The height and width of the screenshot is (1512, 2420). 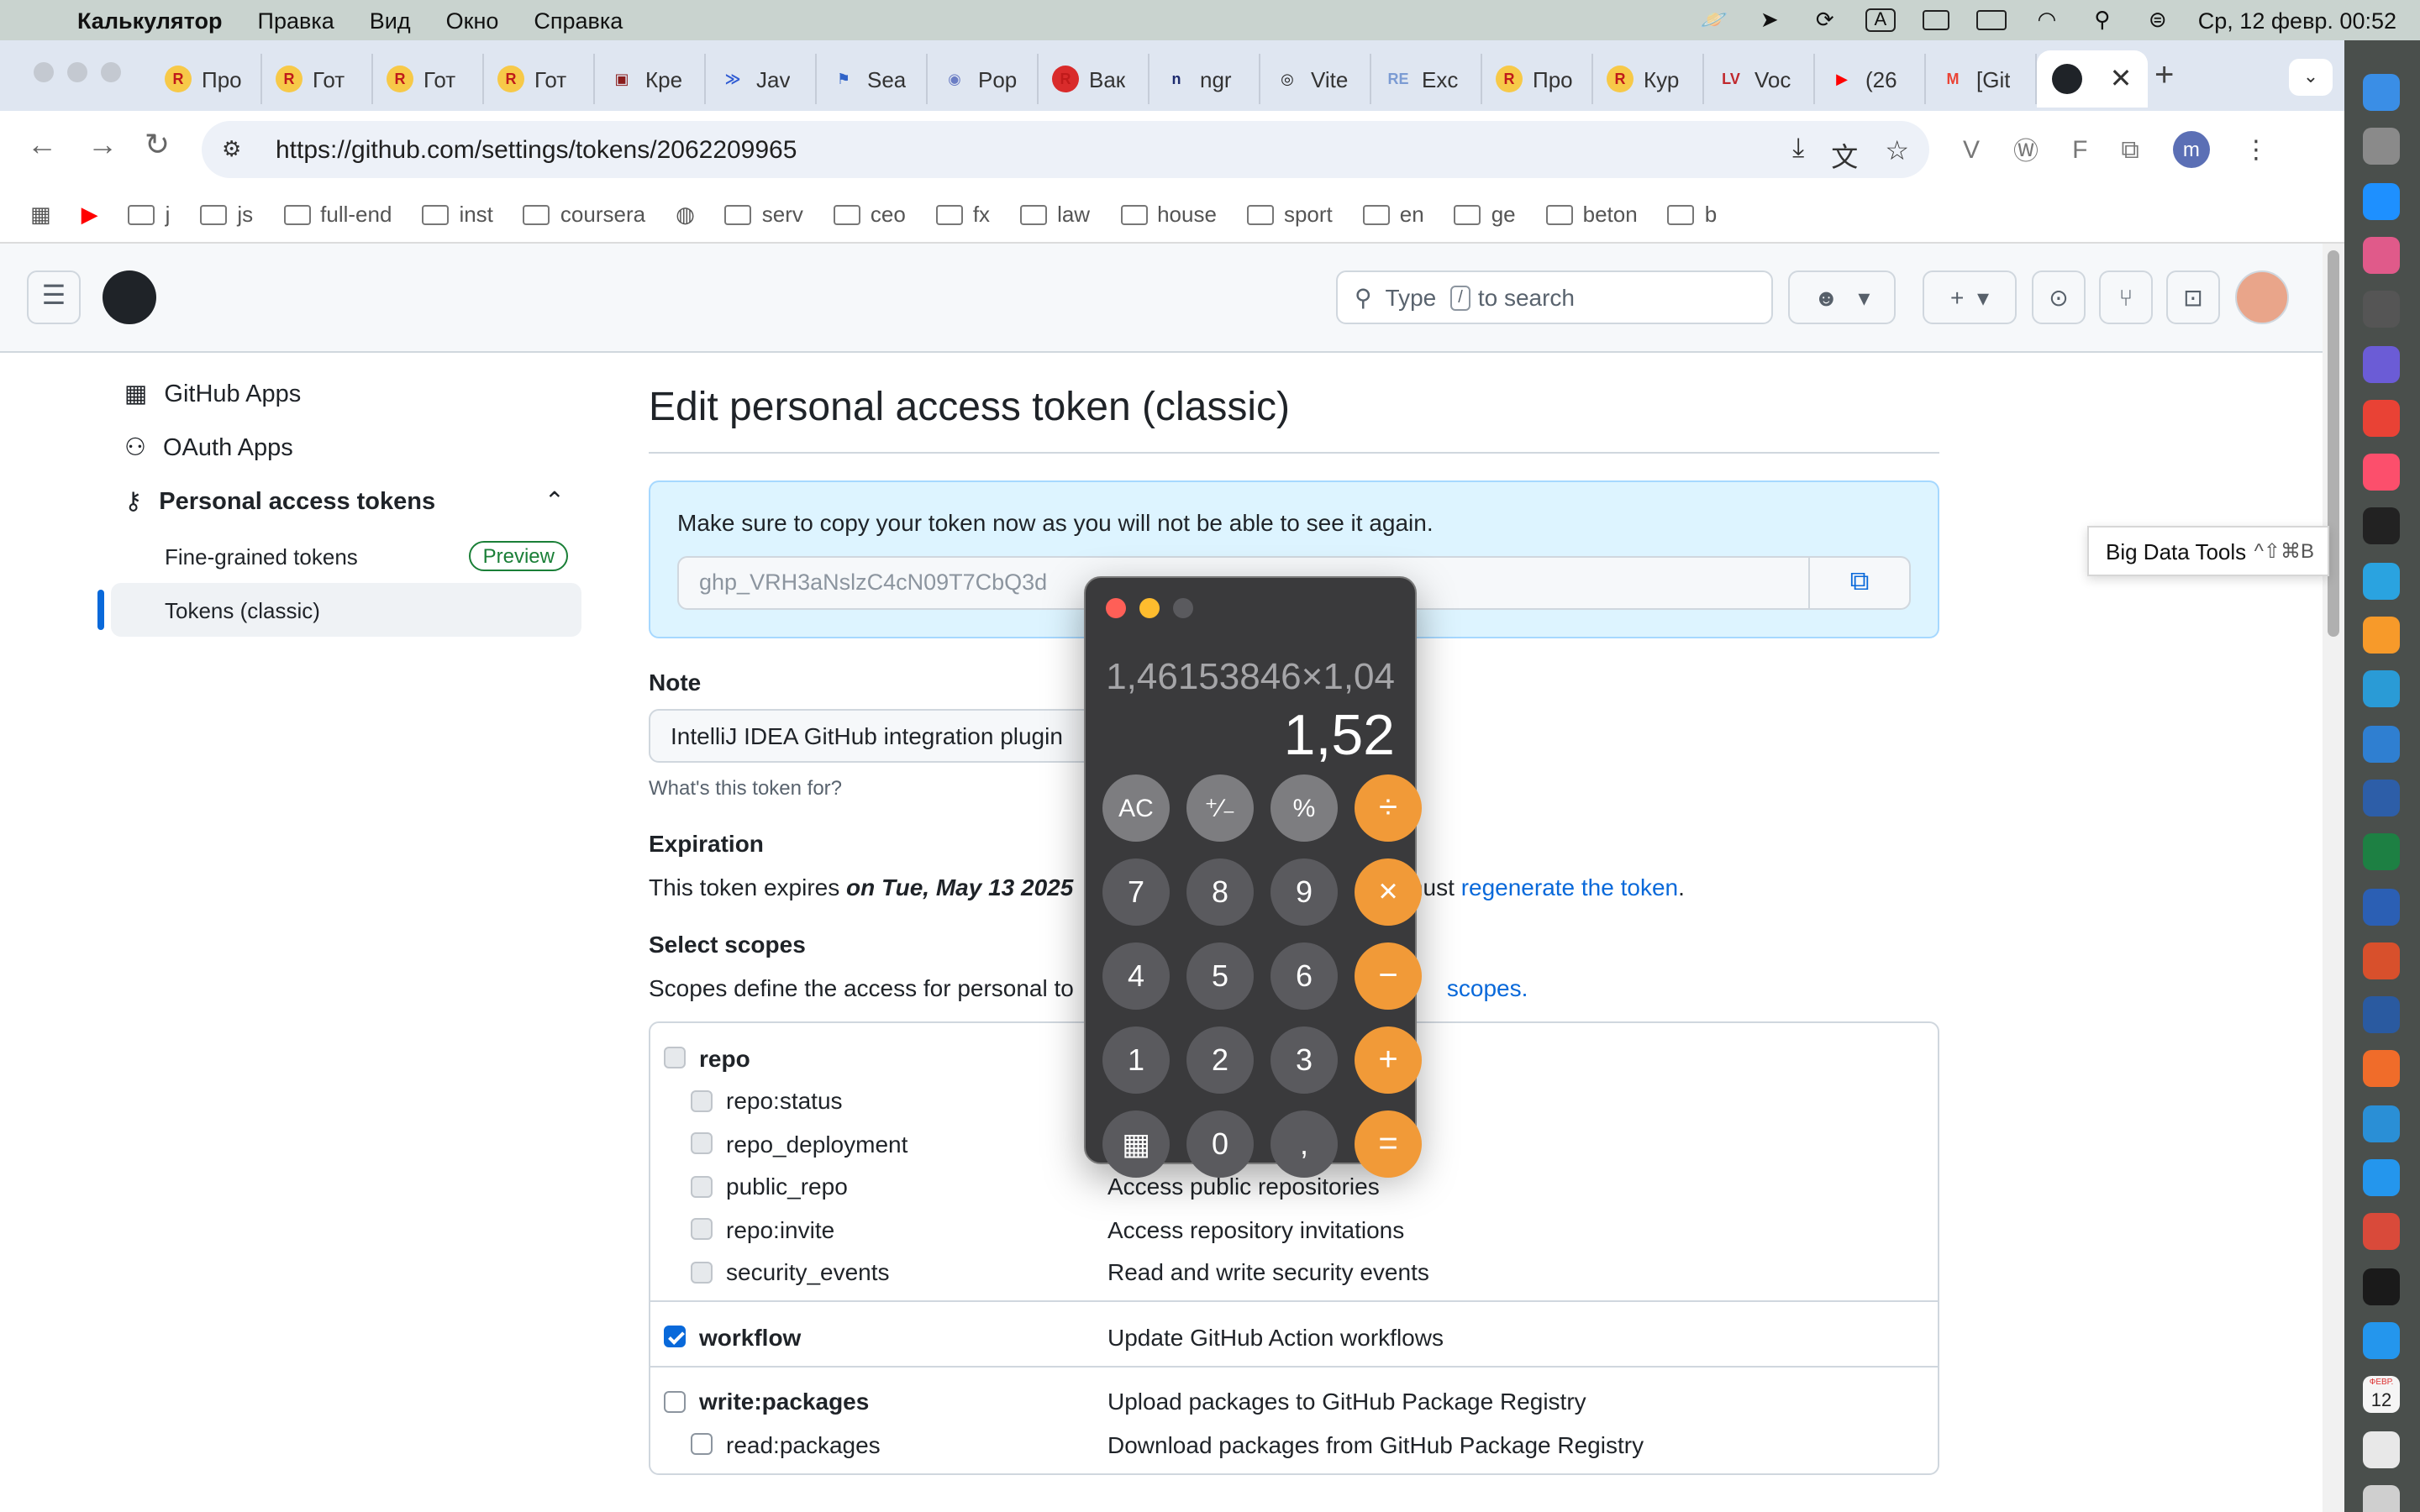 What do you see at coordinates (1136, 808) in the screenshot?
I see `calc-key: AC` at bounding box center [1136, 808].